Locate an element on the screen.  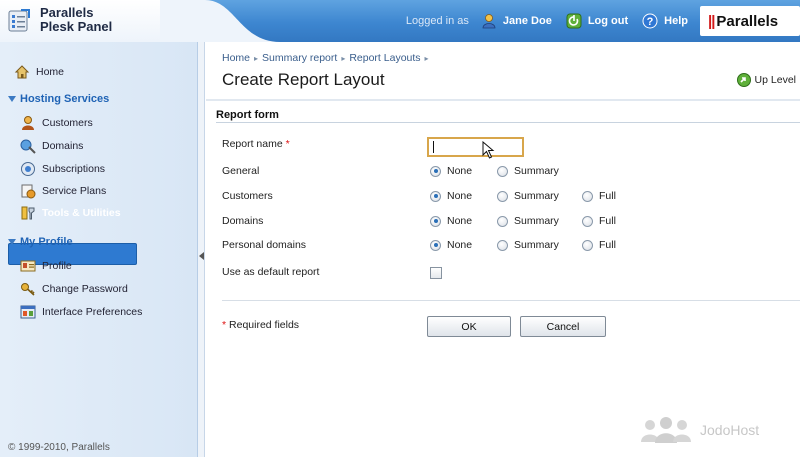
required-note-text: Required fields is located at coordinates (264, 325).